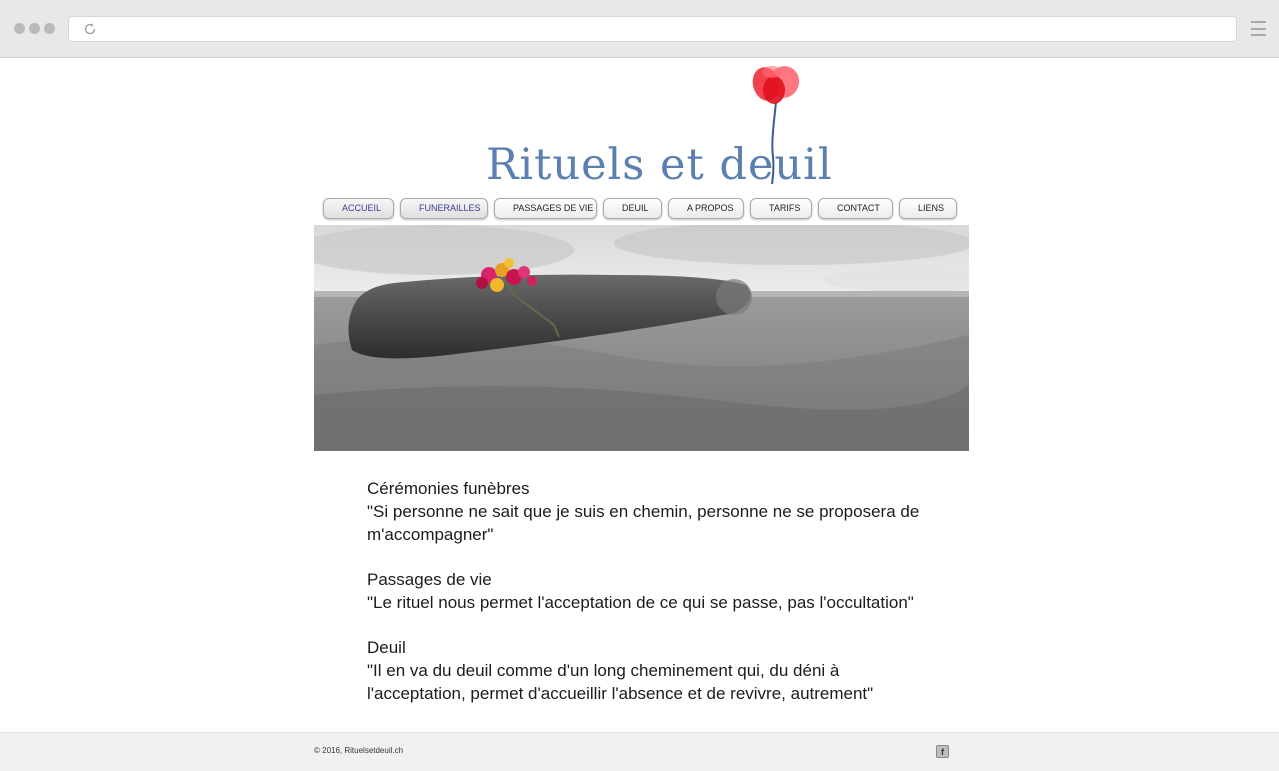 This screenshot has width=1279, height=771. I want to click on nav-deuil: DEUIL, so click(632, 208).